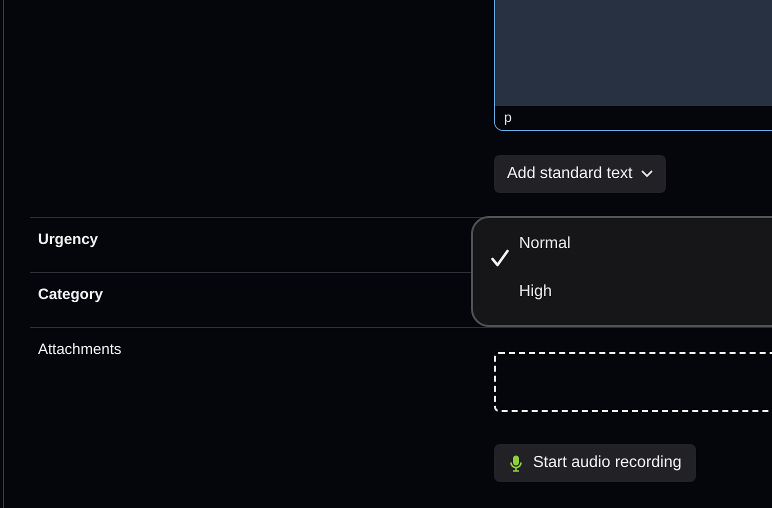 This screenshot has height=508, width=772. I want to click on field-label: Attachments, so click(79, 349).